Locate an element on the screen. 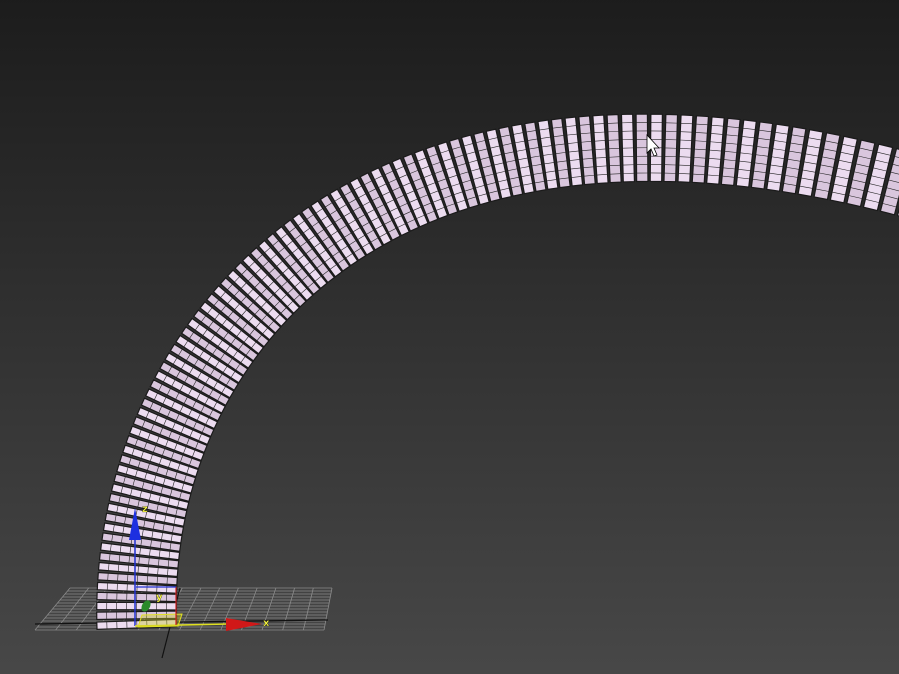  axis-label: x is located at coordinates (266, 623).